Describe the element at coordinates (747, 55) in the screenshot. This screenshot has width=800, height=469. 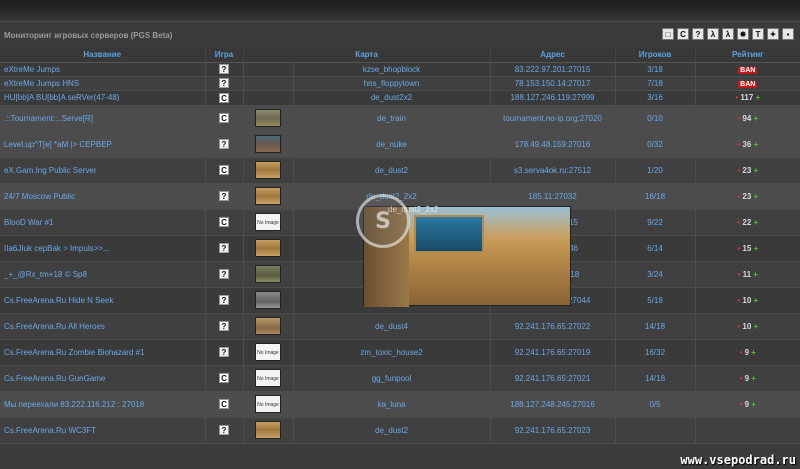
I see `column-header-rating: Рейтинг` at that location.